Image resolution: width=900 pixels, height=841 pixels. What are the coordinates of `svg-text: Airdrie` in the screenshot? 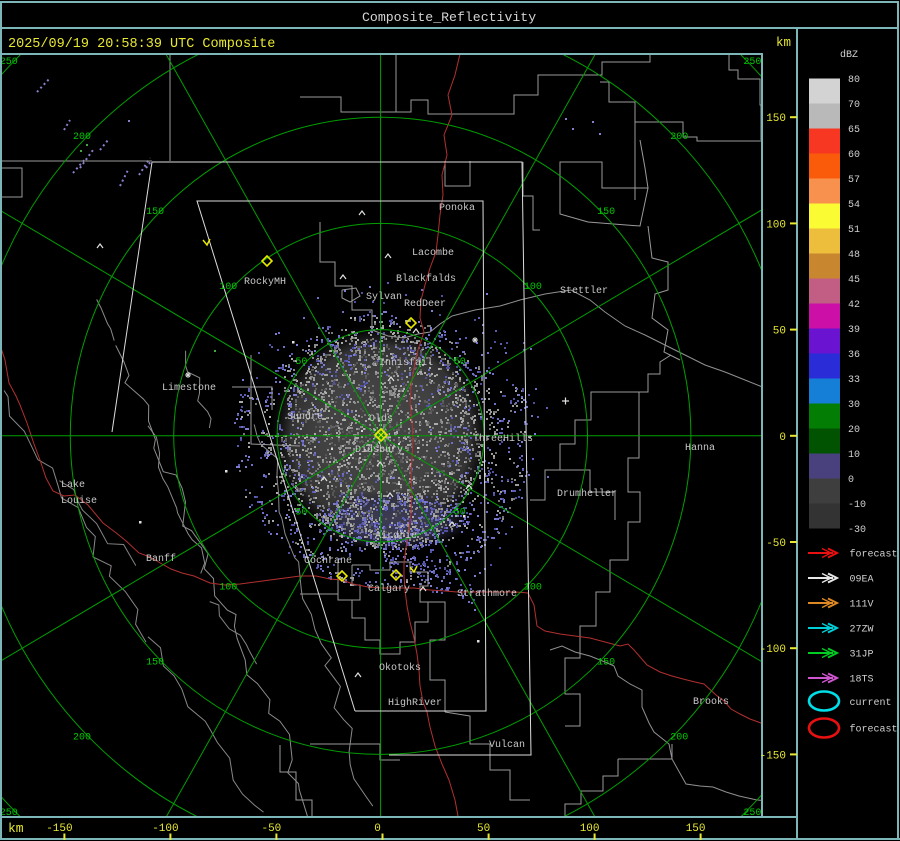 It's located at (396, 536).